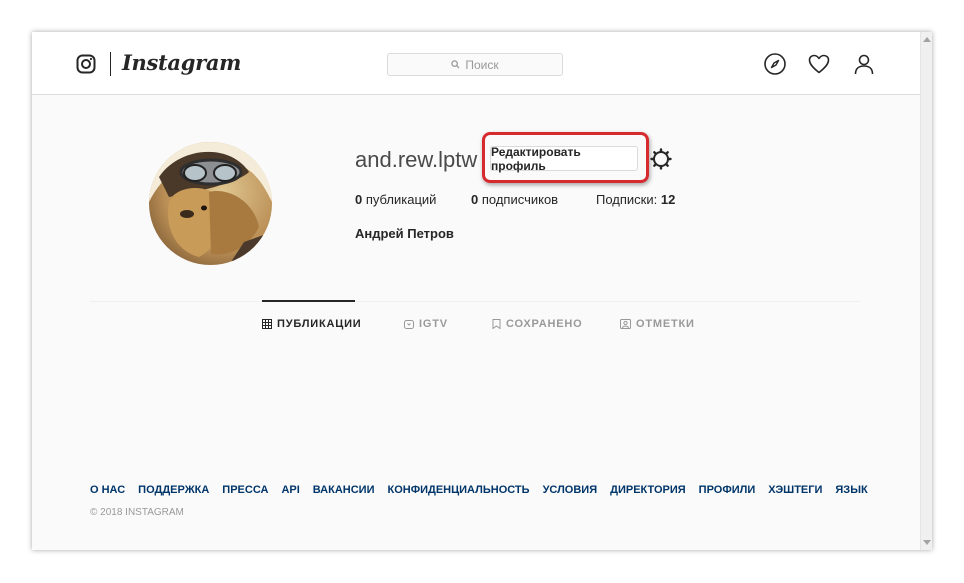 The image size is (964, 583). I want to click on avatar-dog-photo, so click(210, 203).